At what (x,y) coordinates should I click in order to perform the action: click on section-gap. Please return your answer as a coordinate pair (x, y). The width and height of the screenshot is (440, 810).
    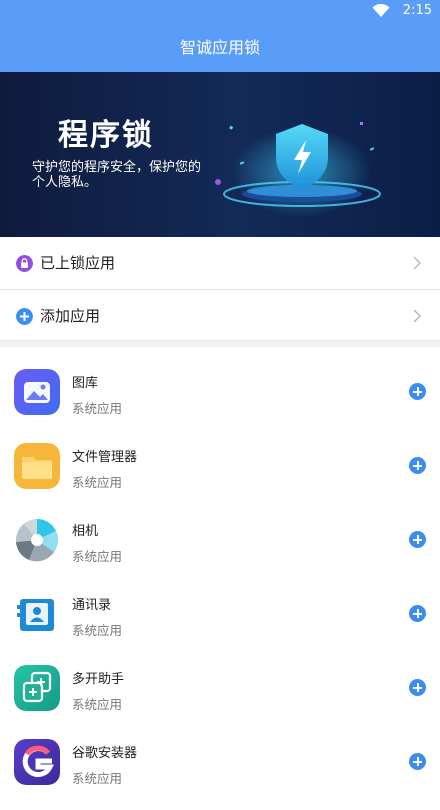
    Looking at the image, I should click on (220, 344).